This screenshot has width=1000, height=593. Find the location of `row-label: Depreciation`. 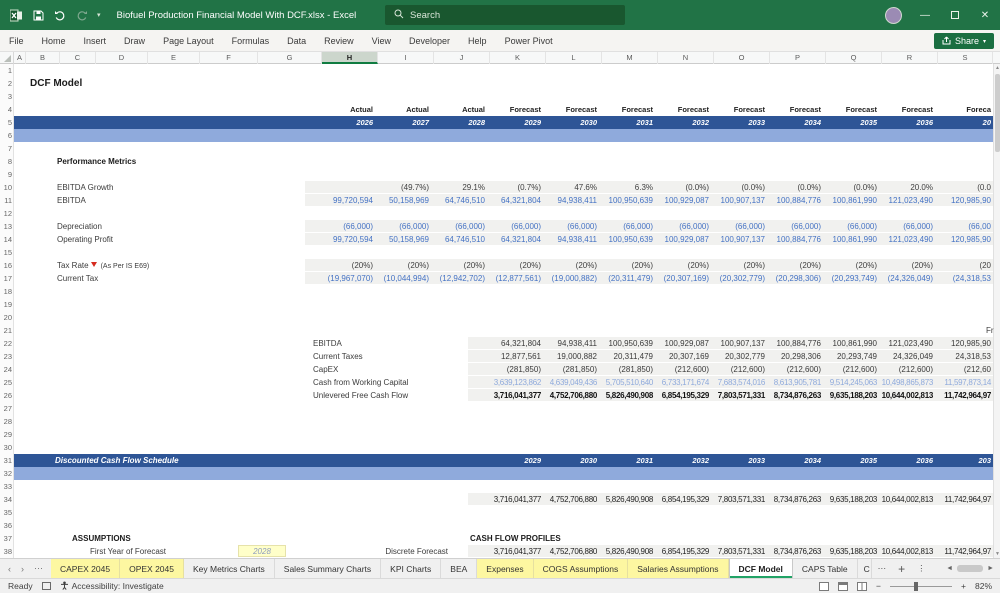

row-label: Depreciation is located at coordinates (79, 226).